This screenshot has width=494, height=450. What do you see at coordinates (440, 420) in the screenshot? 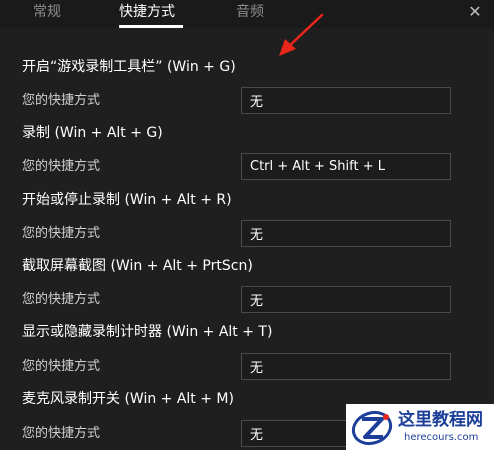
I see `watermark-site-name: 这里教程网` at bounding box center [440, 420].